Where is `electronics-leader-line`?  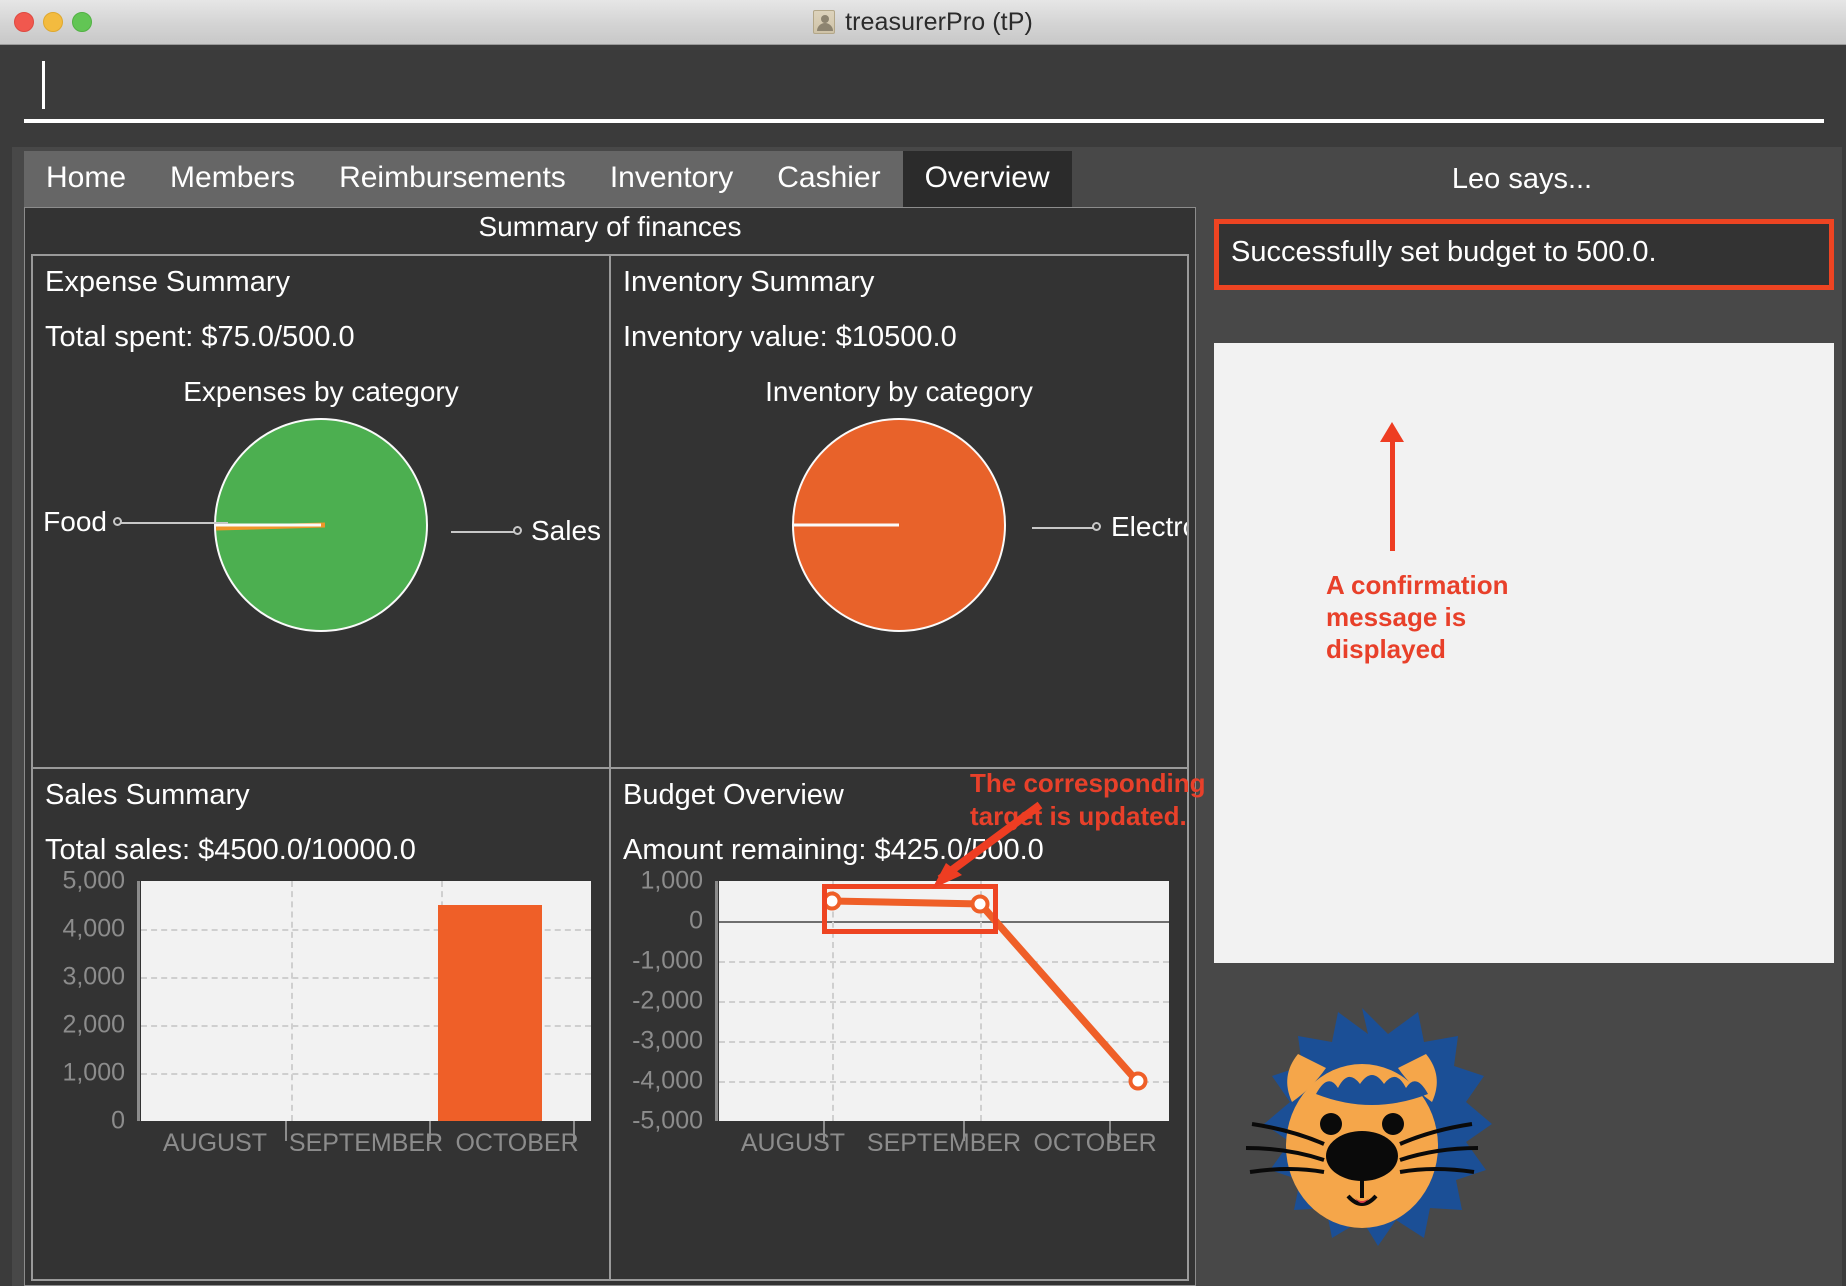 electronics-leader-line is located at coordinates (1063, 528).